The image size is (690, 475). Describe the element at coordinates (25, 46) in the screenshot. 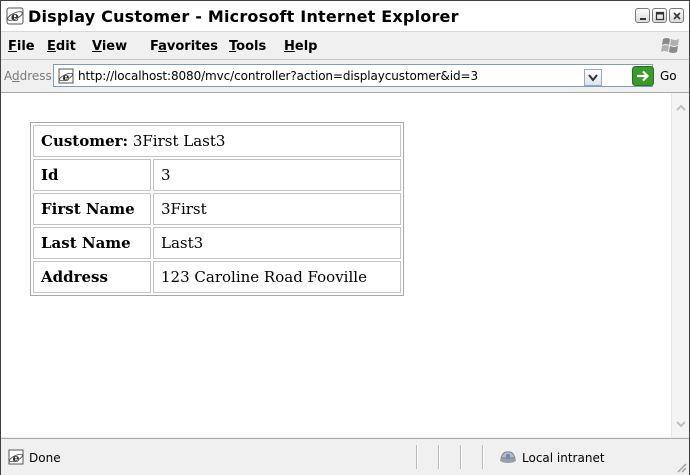

I see `menu-file-label: ile` at that location.